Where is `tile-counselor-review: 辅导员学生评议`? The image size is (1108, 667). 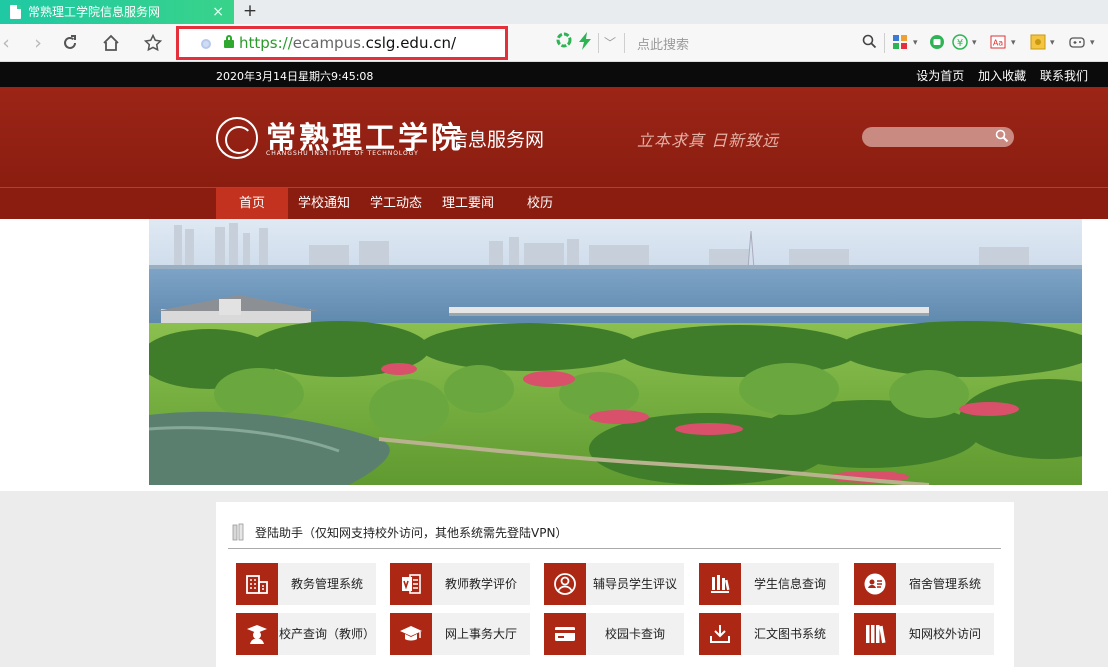 tile-counselor-review: 辅导员学生评议 is located at coordinates (614, 584).